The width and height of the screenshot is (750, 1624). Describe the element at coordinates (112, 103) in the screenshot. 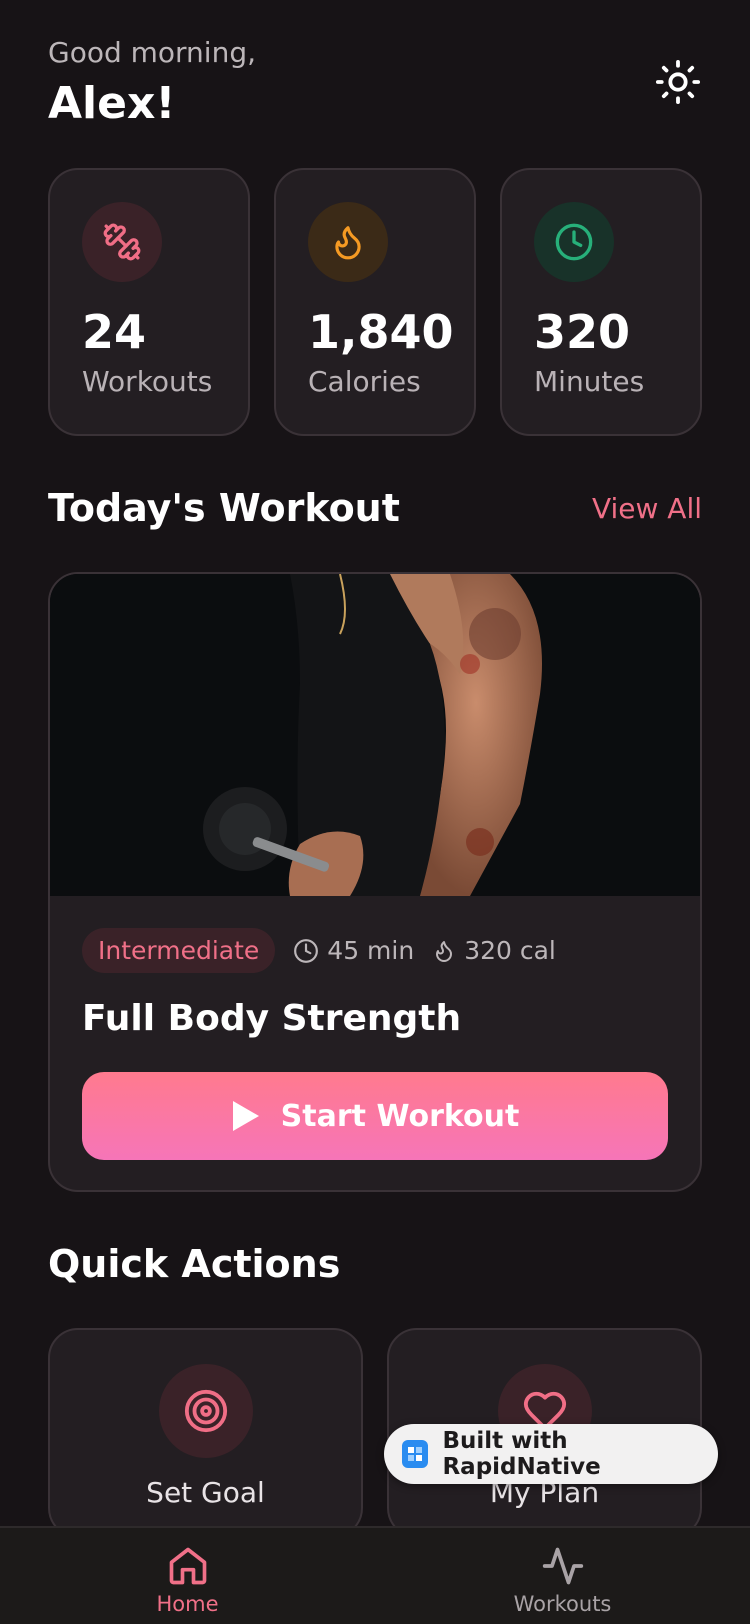

I see `user-name: Alex!` at that location.